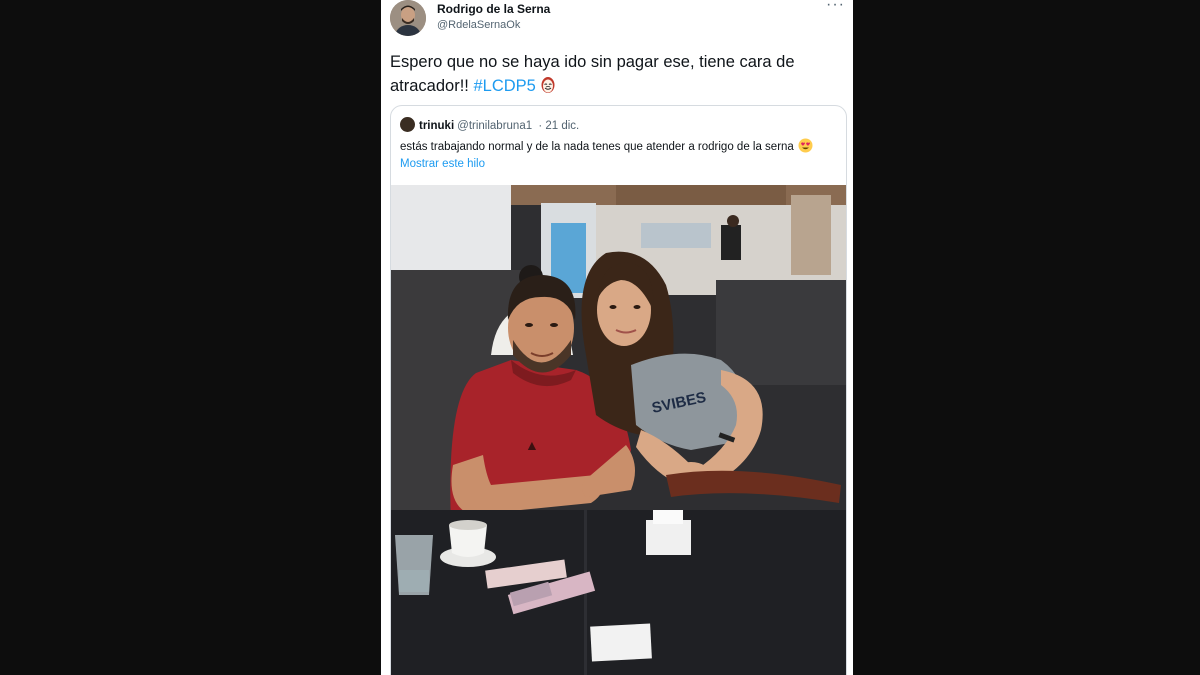 This screenshot has width=1200, height=675. What do you see at coordinates (835, 7) in the screenshot?
I see `more-options-icon: ···` at bounding box center [835, 7].